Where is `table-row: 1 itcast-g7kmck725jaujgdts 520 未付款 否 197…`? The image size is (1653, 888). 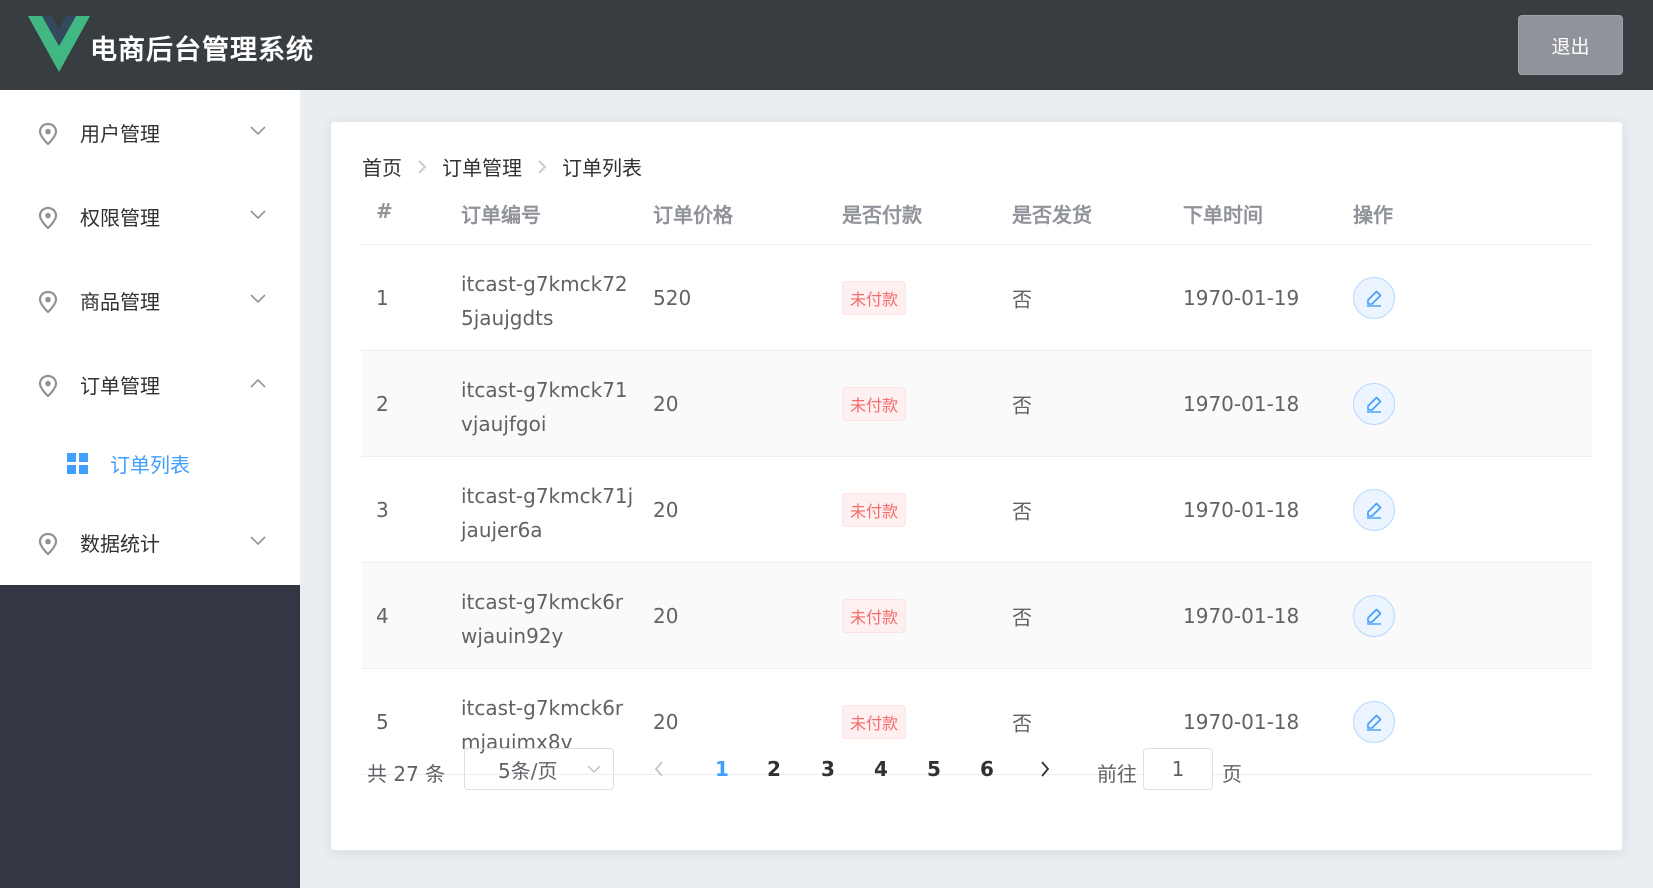
table-row: 1 itcast-g7kmck725jaujgdts 520 未付款 否 197… is located at coordinates (976, 298).